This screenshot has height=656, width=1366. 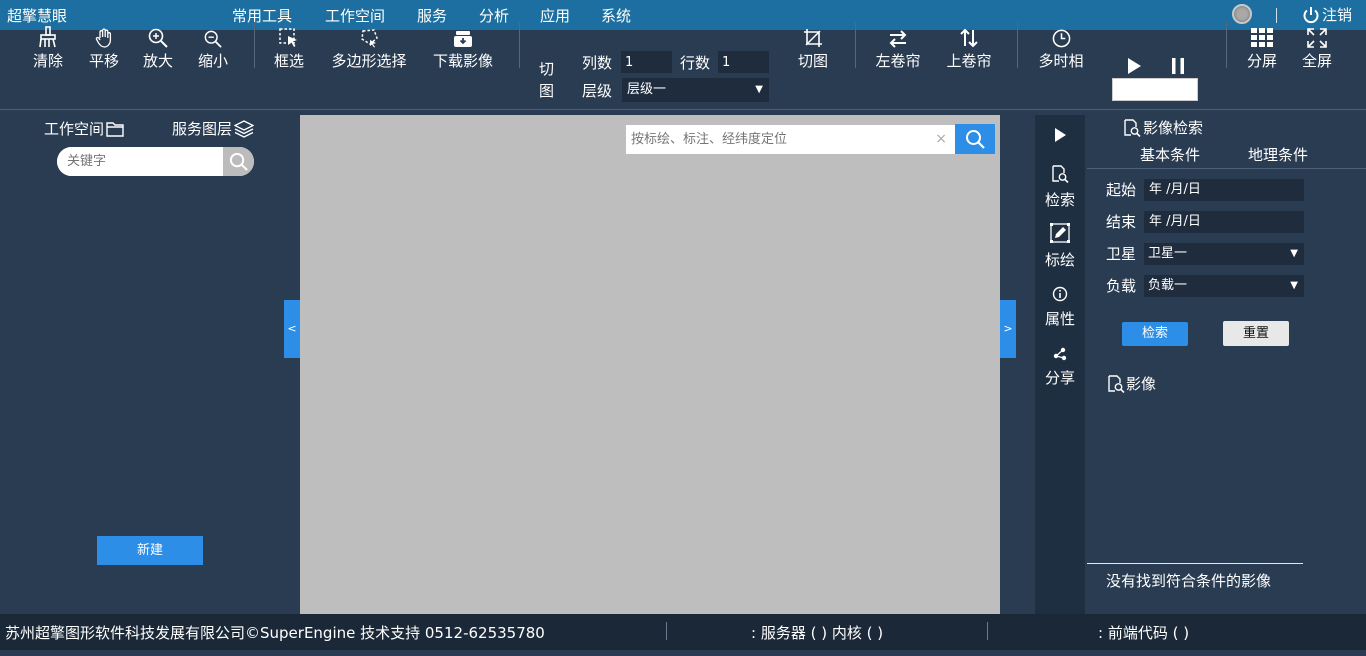 What do you see at coordinates (1141, 384) in the screenshot?
I see `image-results-heading-text: 影像` at bounding box center [1141, 384].